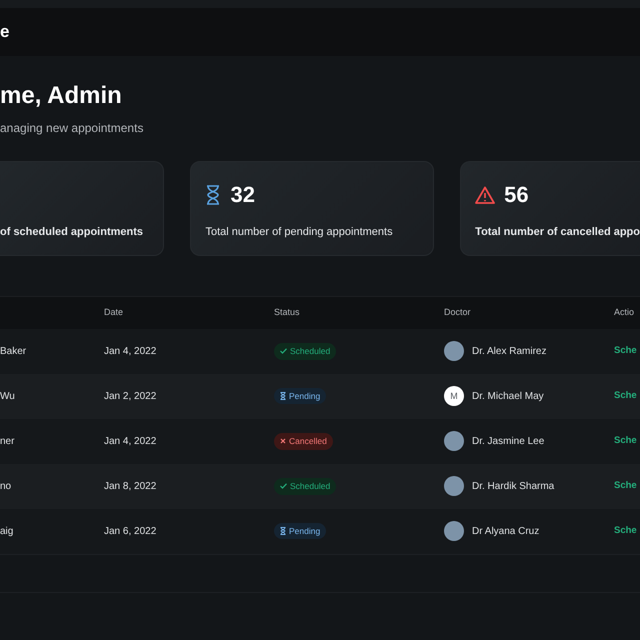  What do you see at coordinates (72, 232) in the screenshot?
I see `stat-label: of scheduled appointments` at bounding box center [72, 232].